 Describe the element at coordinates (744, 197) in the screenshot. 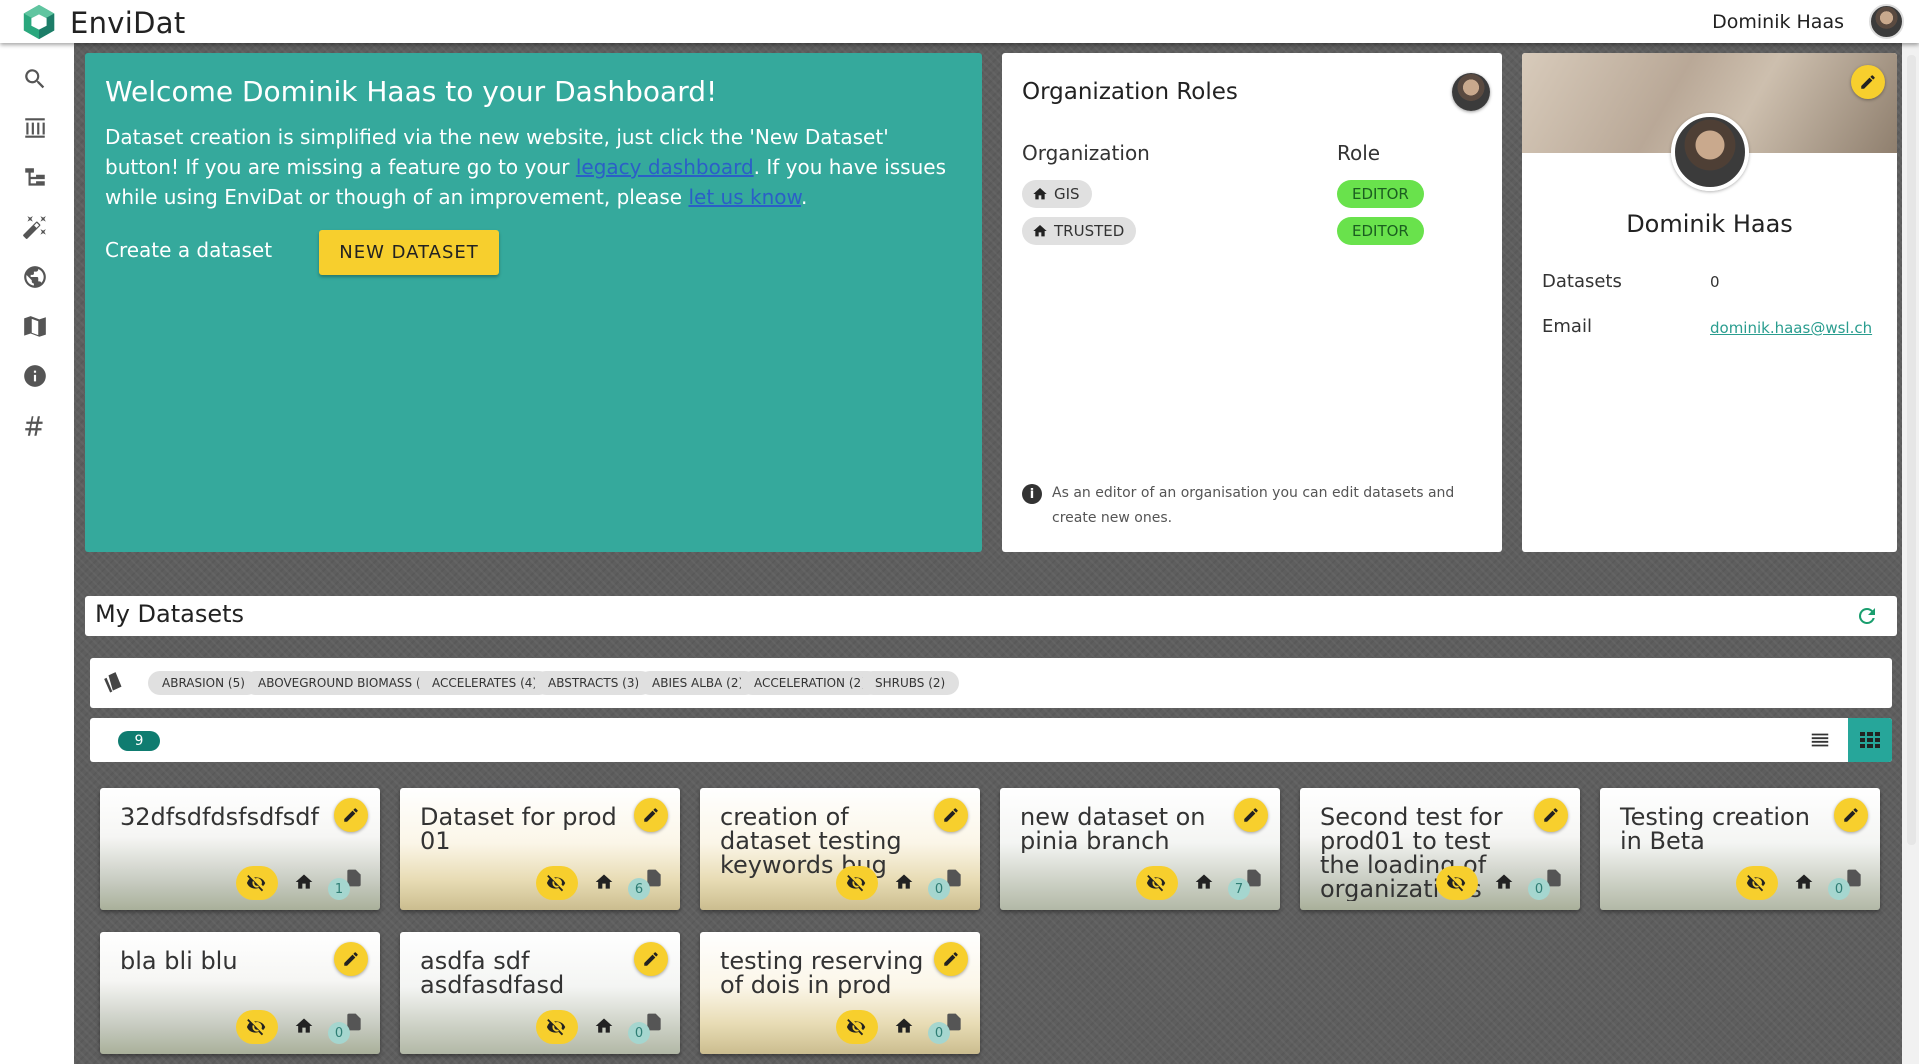

I see `let-us-know-link: let us know` at that location.